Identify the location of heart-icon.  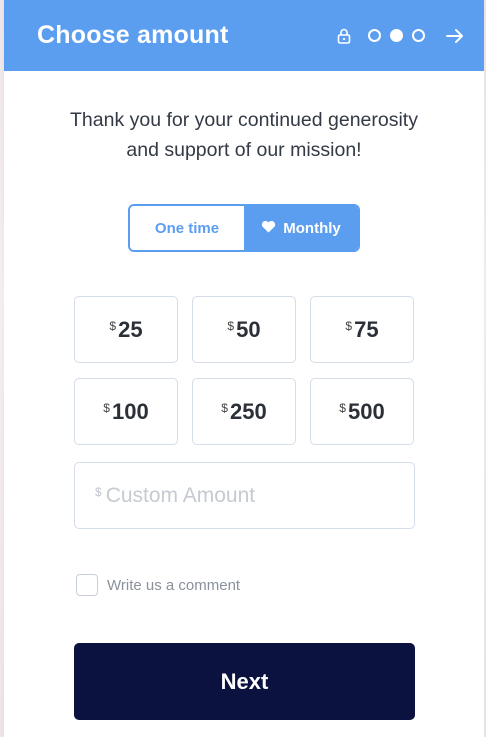
(268, 228).